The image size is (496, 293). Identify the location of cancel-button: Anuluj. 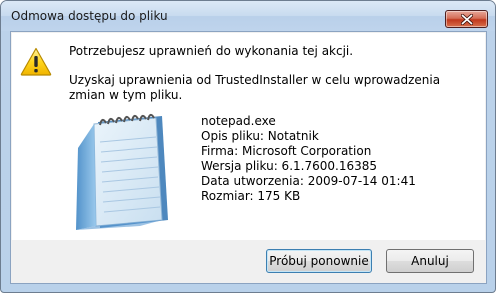
(430, 261).